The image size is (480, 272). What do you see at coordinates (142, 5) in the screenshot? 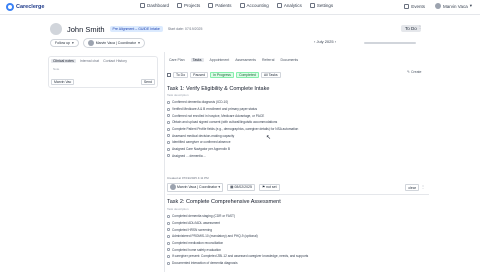
I see `grid-icon` at bounding box center [142, 5].